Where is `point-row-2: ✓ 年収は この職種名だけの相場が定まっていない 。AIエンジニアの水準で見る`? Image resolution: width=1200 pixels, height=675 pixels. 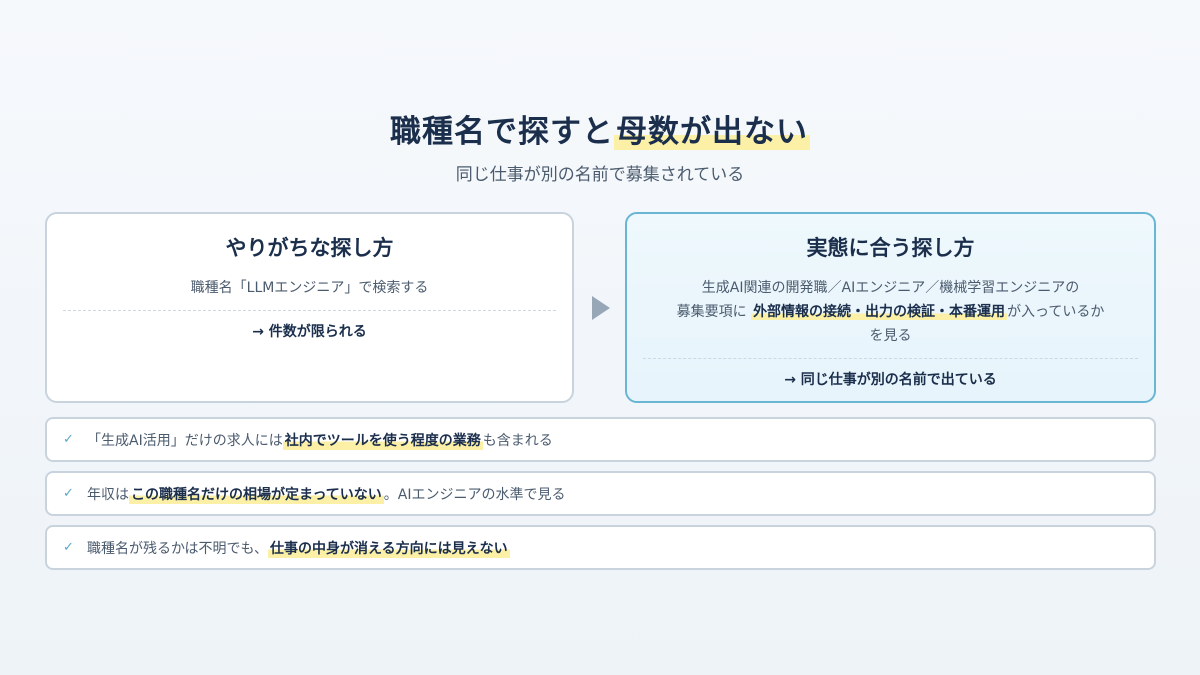 point-row-2: ✓ 年収は この職種名だけの相場が定まっていない 。AIエンジニアの水準で見る is located at coordinates (600, 493).